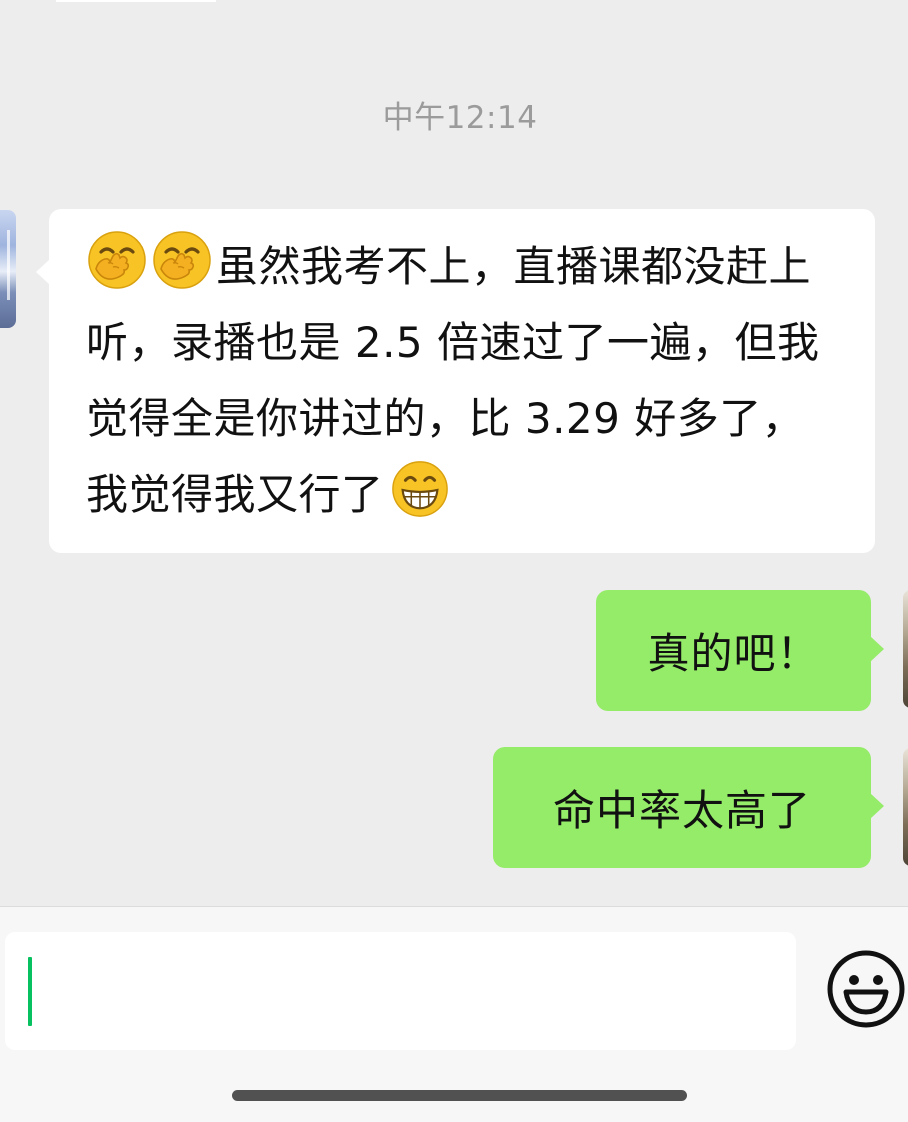 The image size is (908, 1122). Describe the element at coordinates (459, 1095) in the screenshot. I see `home-indicator` at that location.